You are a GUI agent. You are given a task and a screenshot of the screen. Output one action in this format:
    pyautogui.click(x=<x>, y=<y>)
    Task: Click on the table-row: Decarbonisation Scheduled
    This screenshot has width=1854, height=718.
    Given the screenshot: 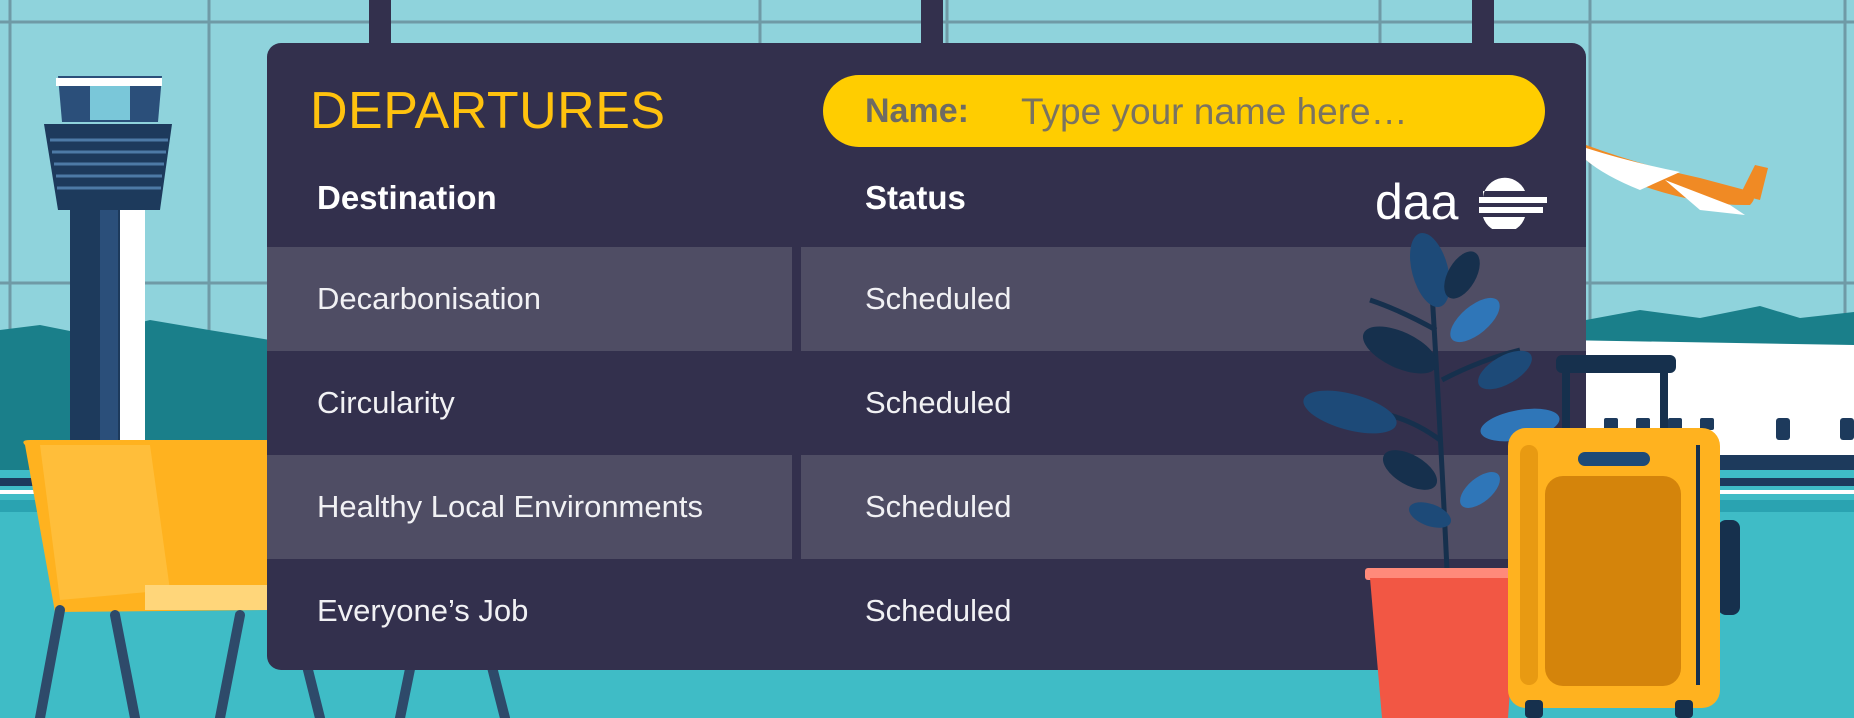 What is the action you would take?
    pyautogui.click(x=926, y=299)
    